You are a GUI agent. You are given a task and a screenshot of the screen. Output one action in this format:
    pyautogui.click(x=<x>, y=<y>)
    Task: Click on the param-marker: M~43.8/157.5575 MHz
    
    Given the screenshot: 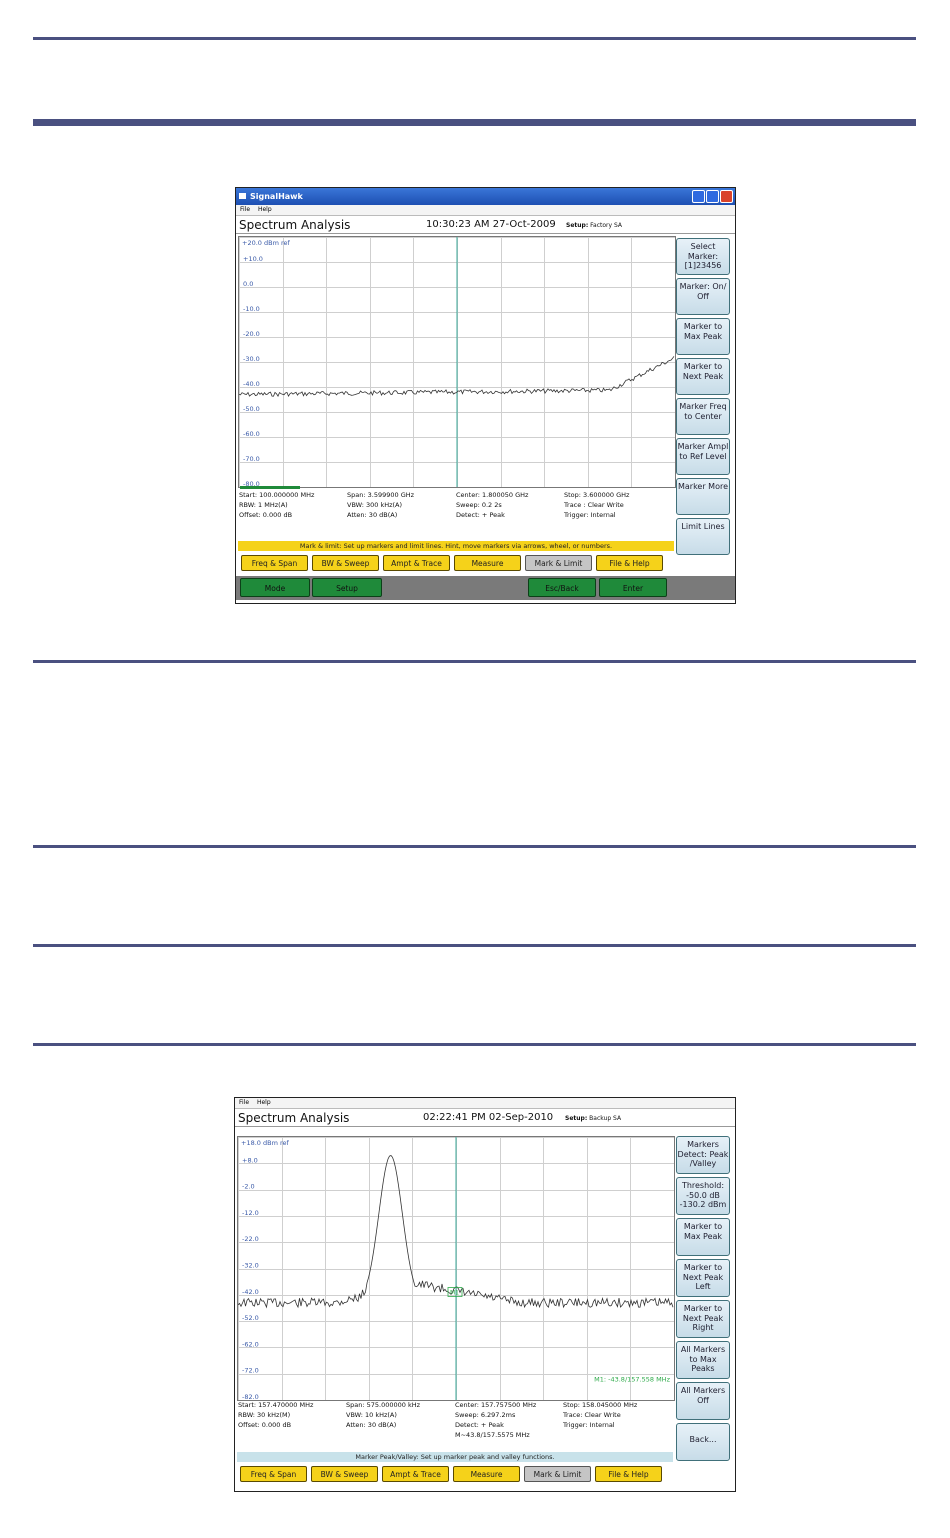 What is the action you would take?
    pyautogui.click(x=492, y=1435)
    